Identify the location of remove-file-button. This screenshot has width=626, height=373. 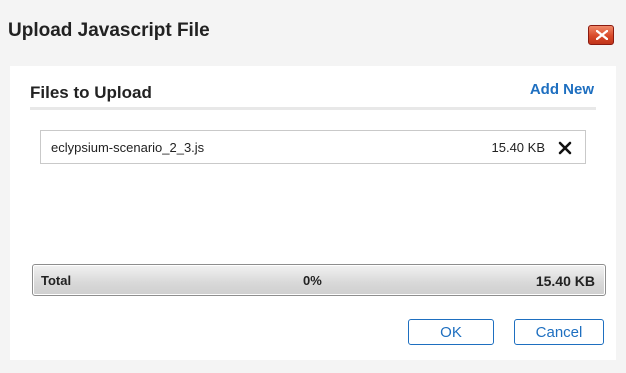
(565, 148).